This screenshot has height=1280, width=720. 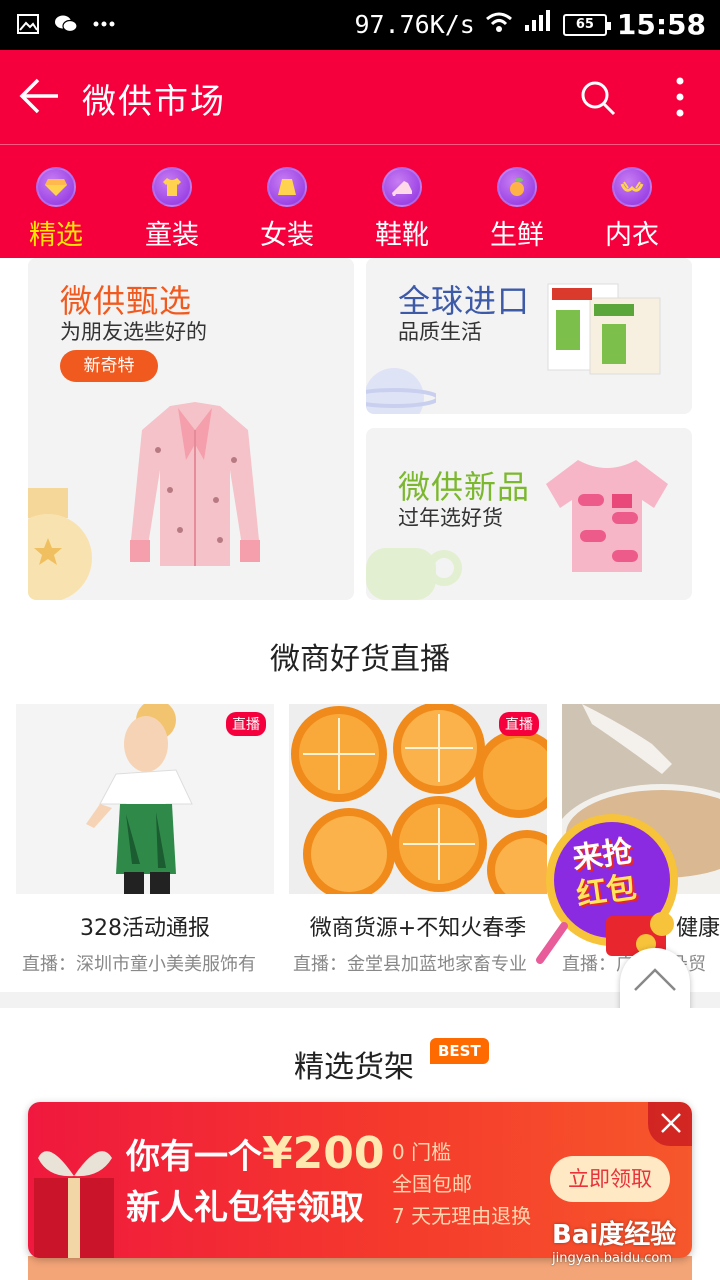 I want to click on tab-shengxian: 生鲜, so click(x=517, y=209).